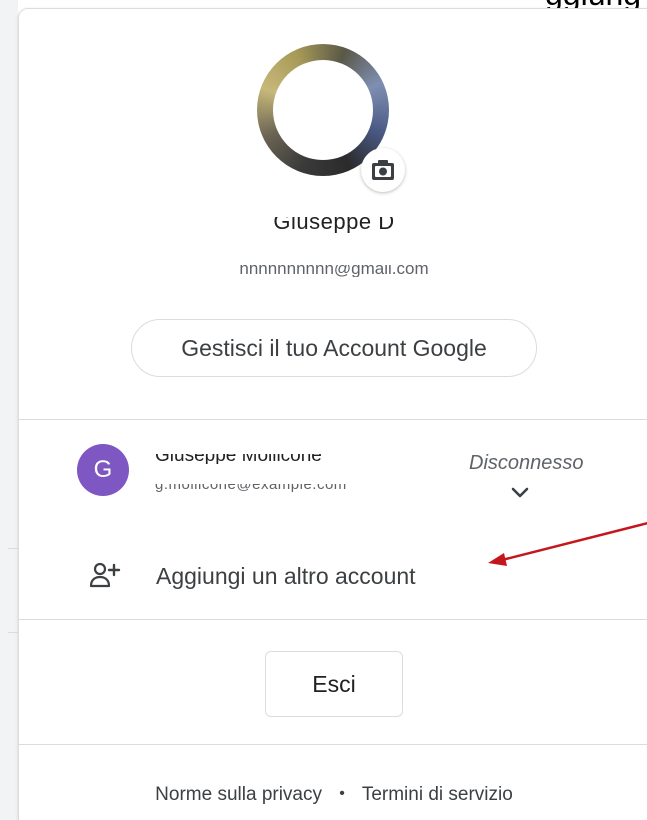 The image size is (647, 820). I want to click on profile-name: Giuseppe D, so click(333, 225).